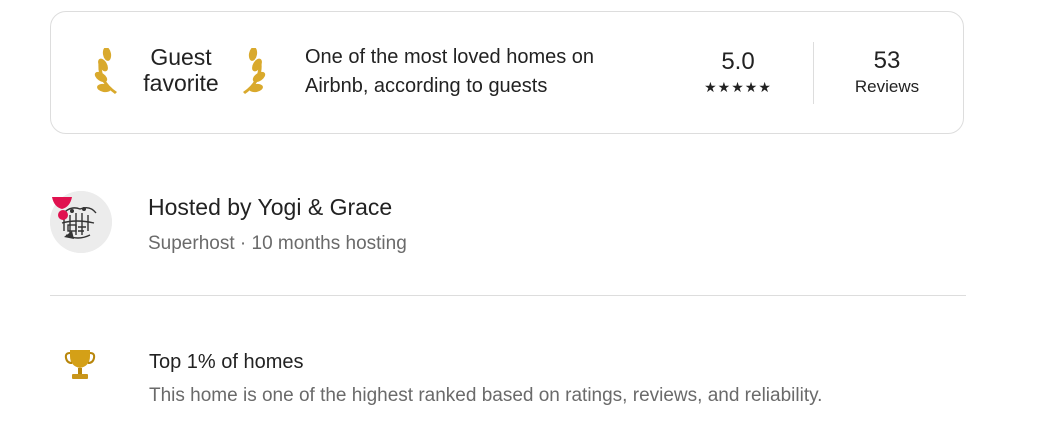 This screenshot has height=436, width=1040. I want to click on rating-summary: 5.0 ★★★★★, so click(738, 72).